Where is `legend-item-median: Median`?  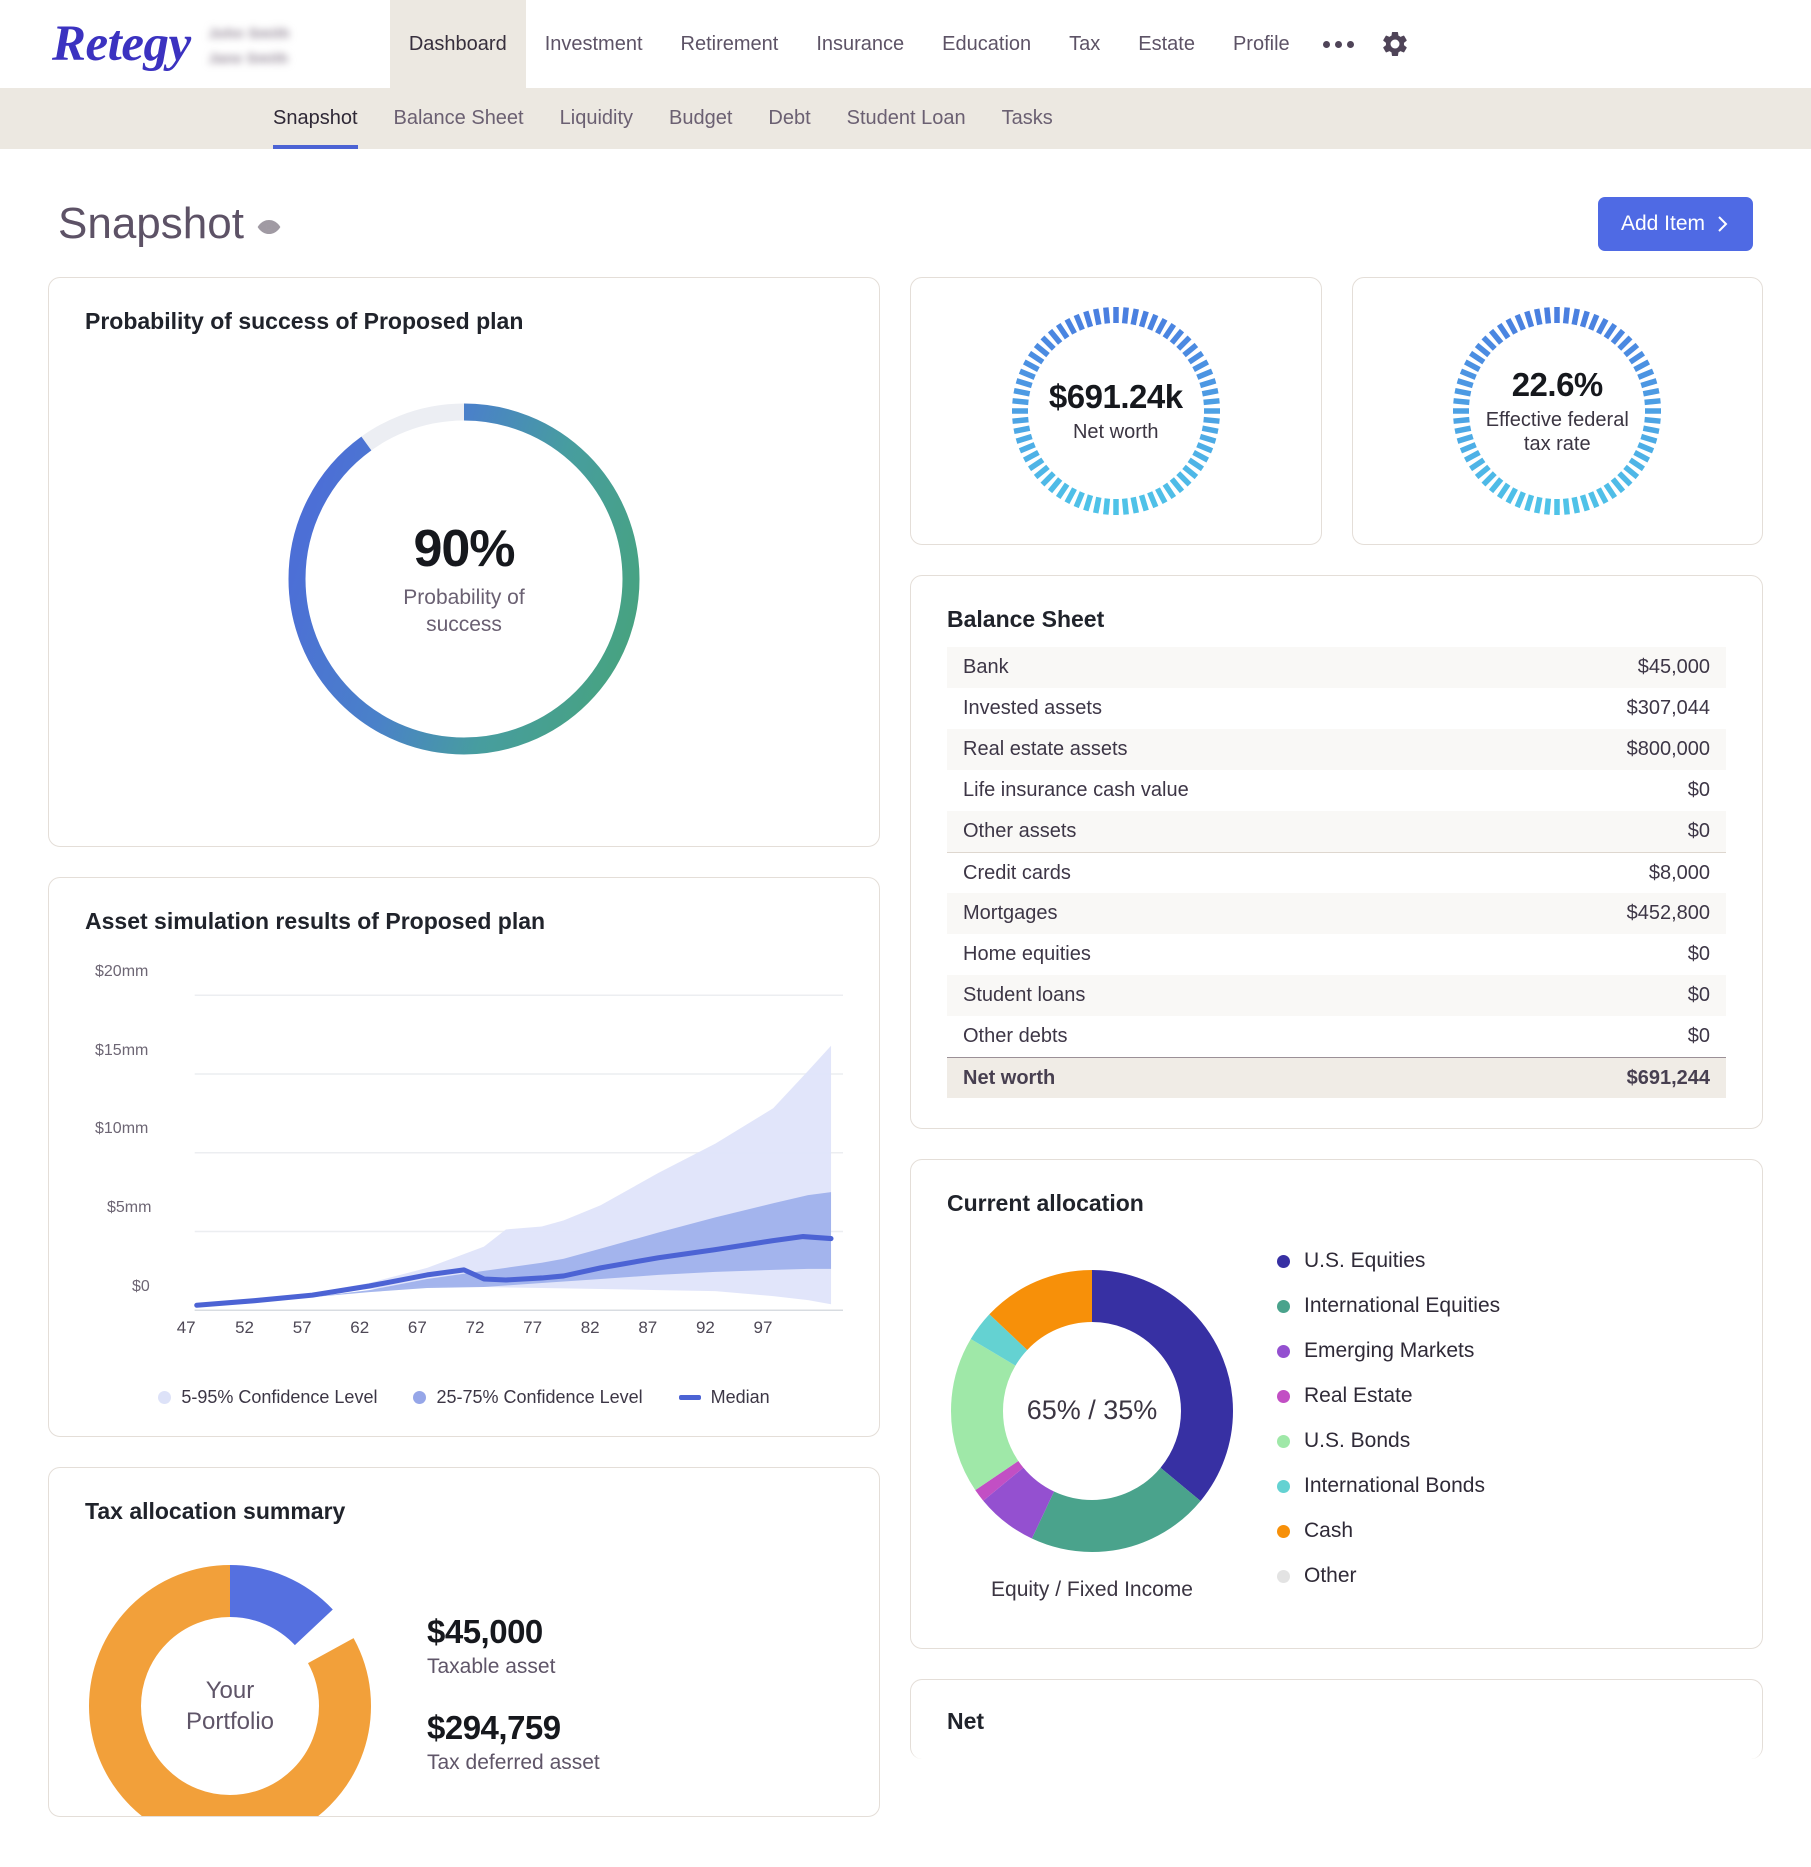 legend-item-median: Median is located at coordinates (724, 1397).